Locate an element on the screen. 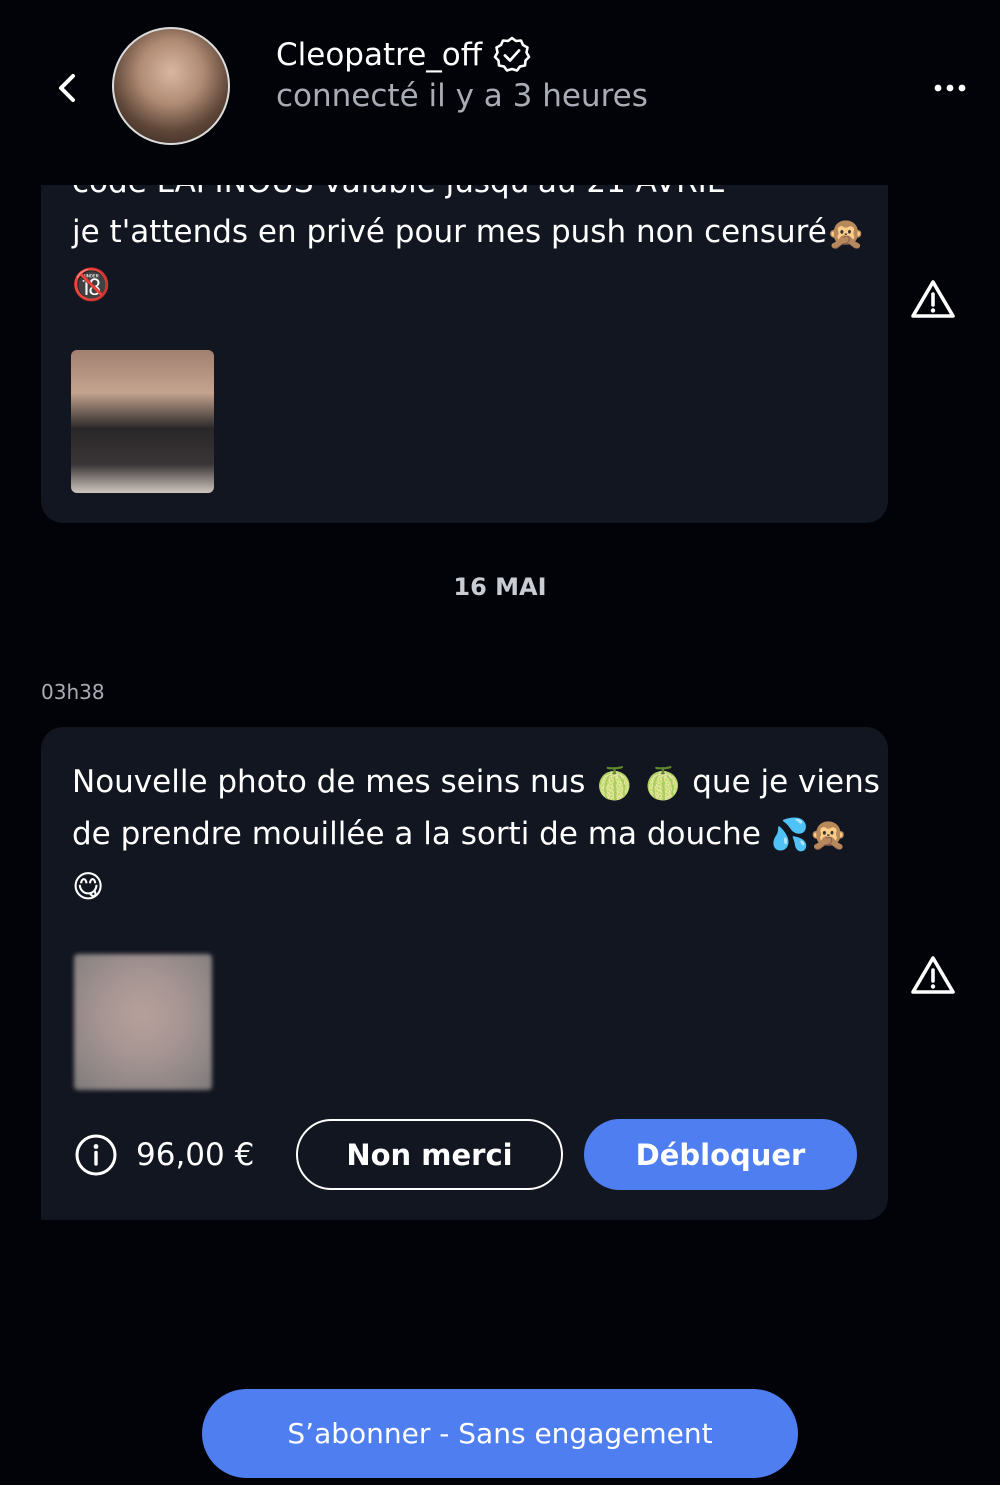 Image resolution: width=1000 pixels, height=1485 pixels. more-dots-icon is located at coordinates (950, 88).